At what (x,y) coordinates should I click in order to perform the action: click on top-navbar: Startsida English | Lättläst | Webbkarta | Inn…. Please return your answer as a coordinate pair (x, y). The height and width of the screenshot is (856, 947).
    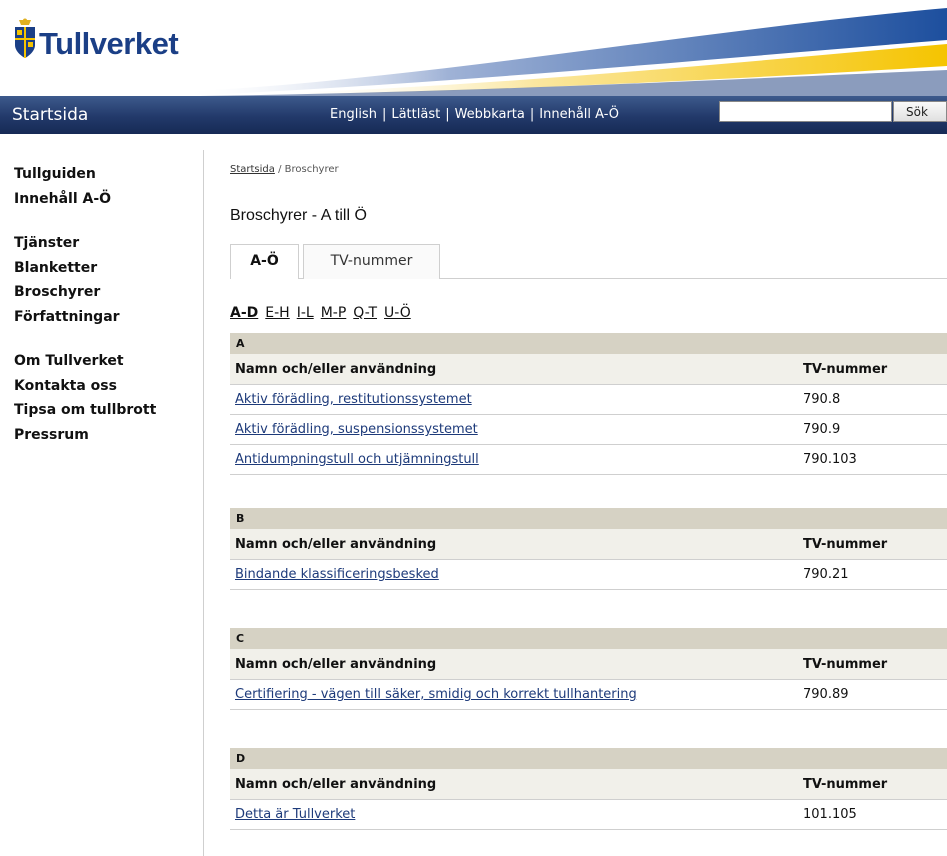
    Looking at the image, I should click on (473, 115).